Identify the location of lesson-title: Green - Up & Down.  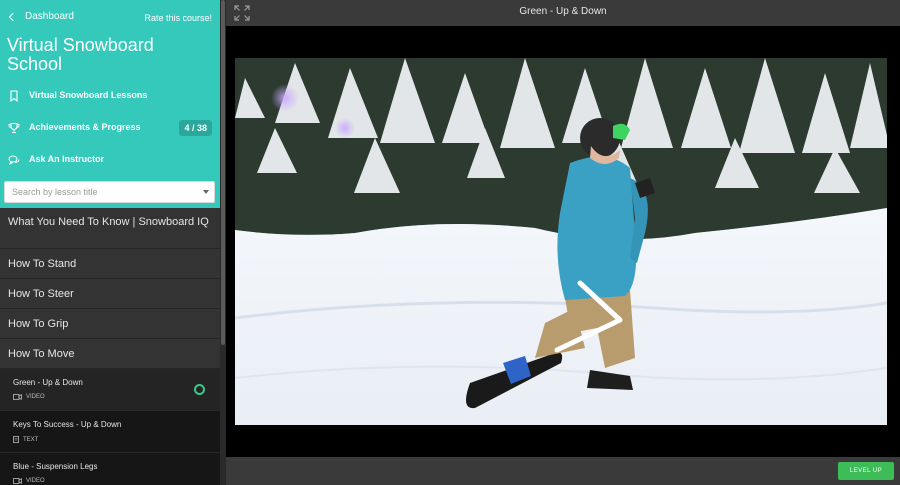
(48, 382).